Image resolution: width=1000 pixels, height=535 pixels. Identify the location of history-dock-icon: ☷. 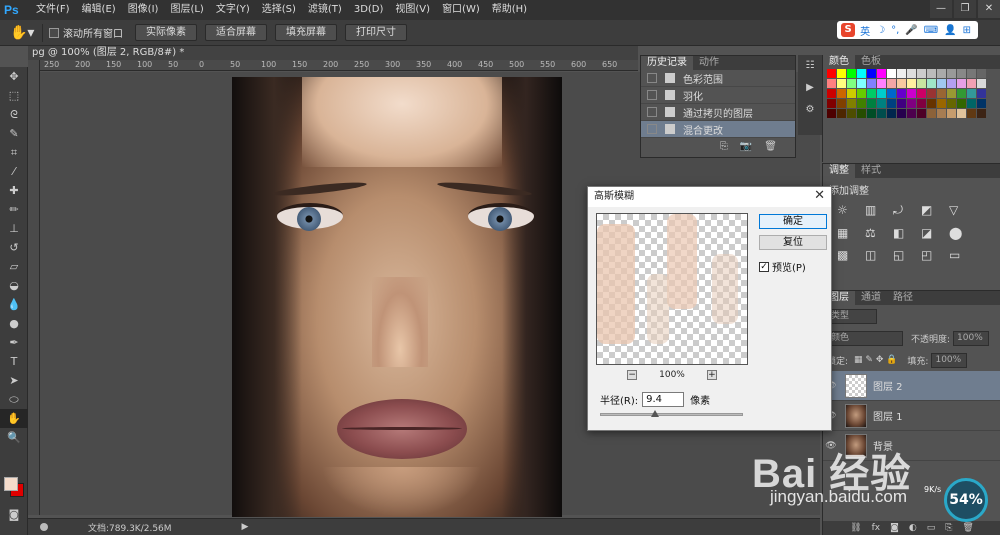
(810, 66).